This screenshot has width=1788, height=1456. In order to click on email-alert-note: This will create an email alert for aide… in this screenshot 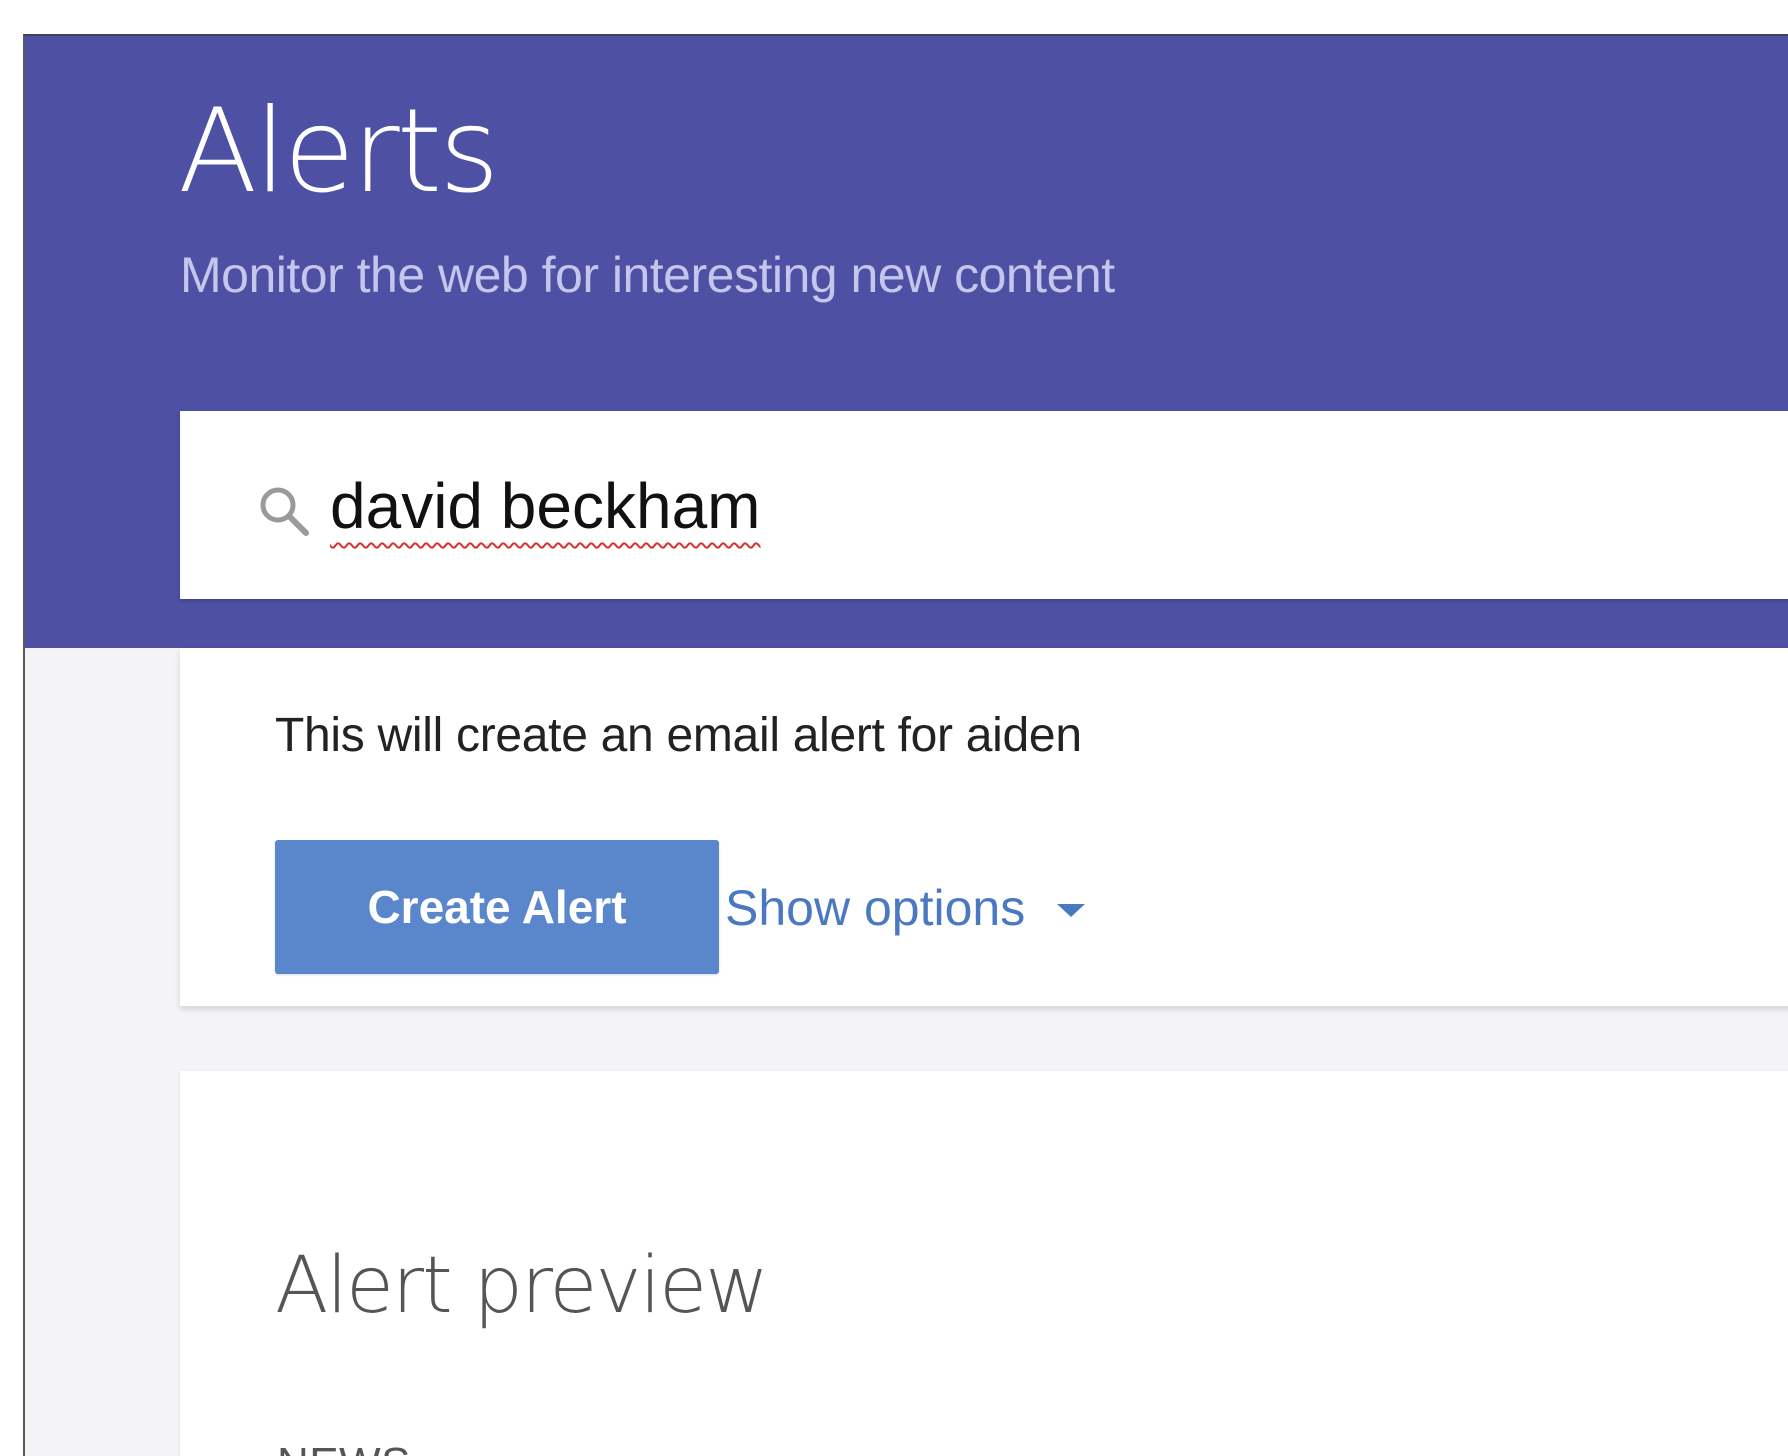, I will do `click(678, 735)`.